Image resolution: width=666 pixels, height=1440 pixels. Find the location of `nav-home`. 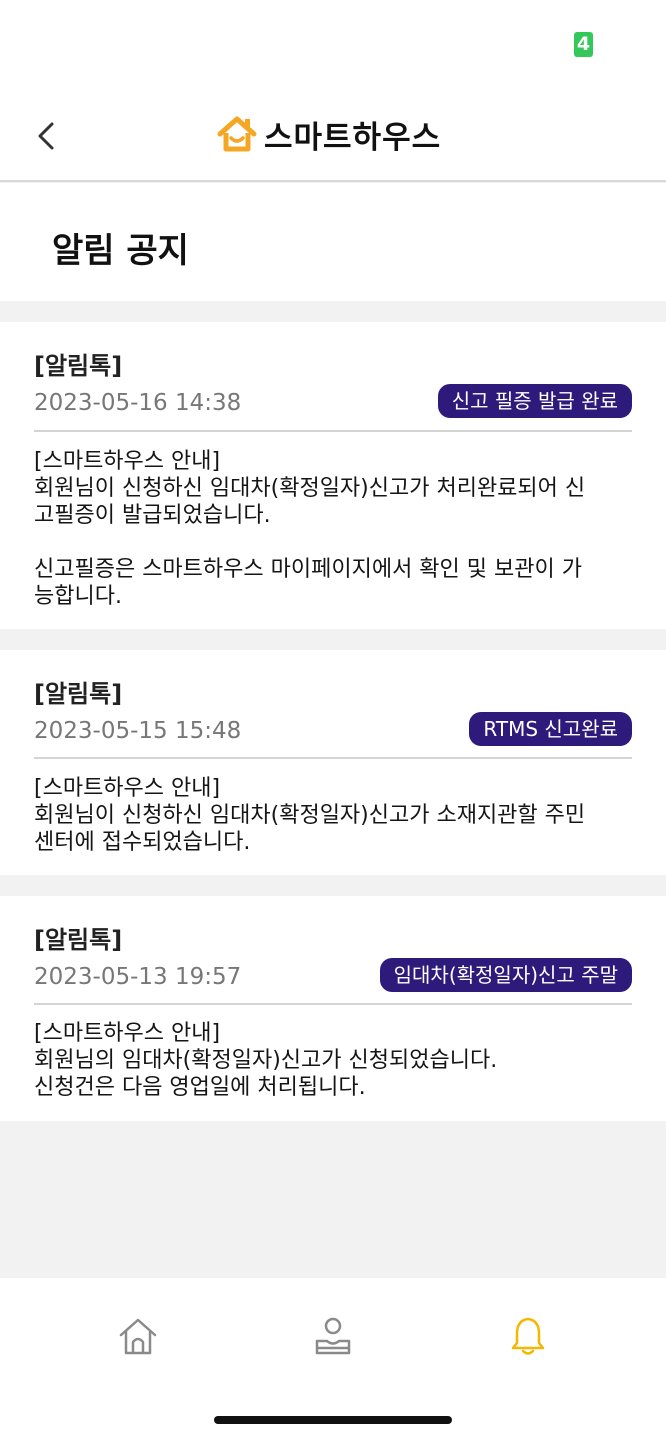

nav-home is located at coordinates (138, 1336).